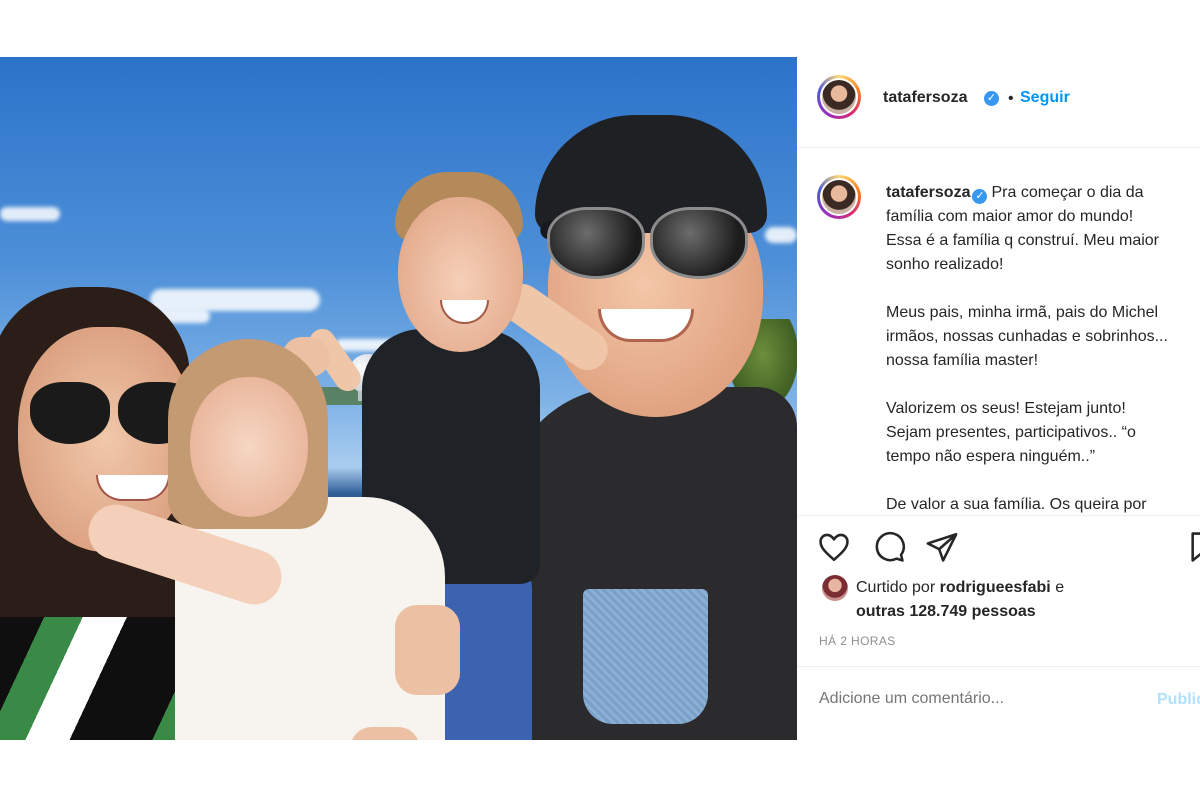 The image size is (1200, 800). I want to click on liked-by-label: Curtido por, so click(896, 587).